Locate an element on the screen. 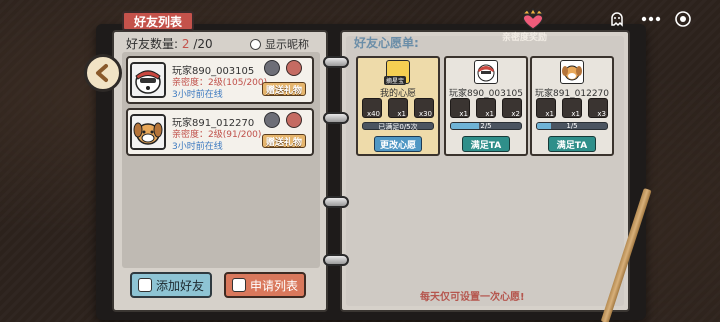  back-button is located at coordinates (103, 73).